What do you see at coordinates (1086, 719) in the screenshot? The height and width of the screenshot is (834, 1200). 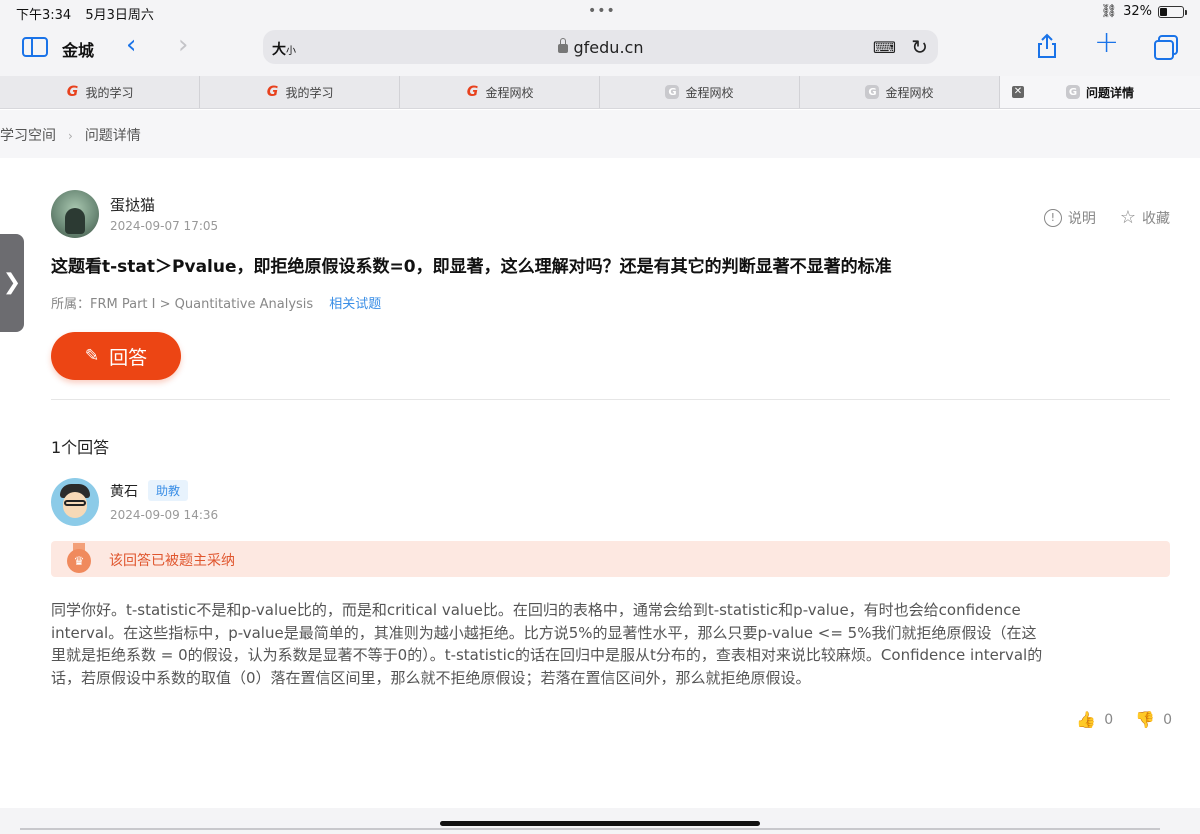 I see `thumbs-up-icon: 👍` at bounding box center [1086, 719].